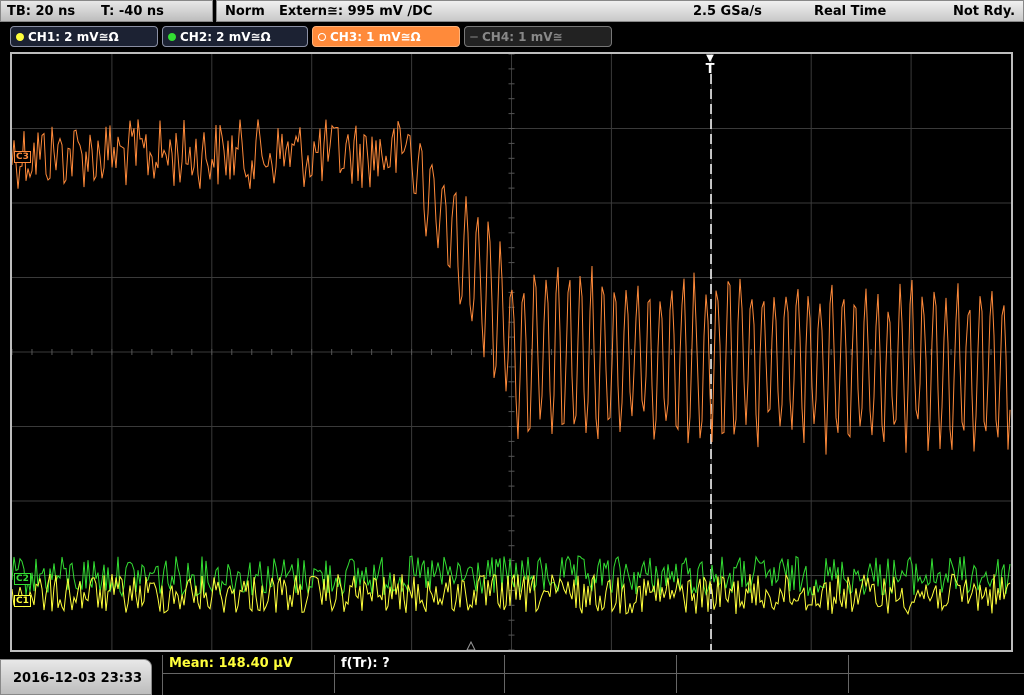 The width and height of the screenshot is (1024, 695). Describe the element at coordinates (375, 37) in the screenshot. I see `channel-3-label: CH3: 1 mV≅Ω` at that location.